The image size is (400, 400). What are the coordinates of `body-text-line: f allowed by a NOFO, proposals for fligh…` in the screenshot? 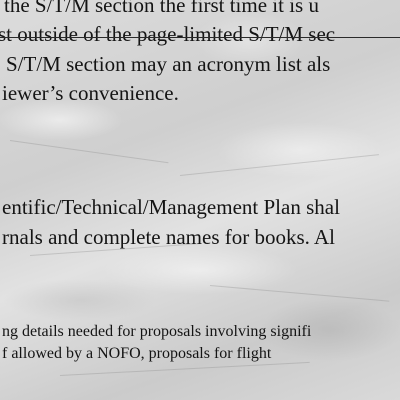 It's located at (137, 353).